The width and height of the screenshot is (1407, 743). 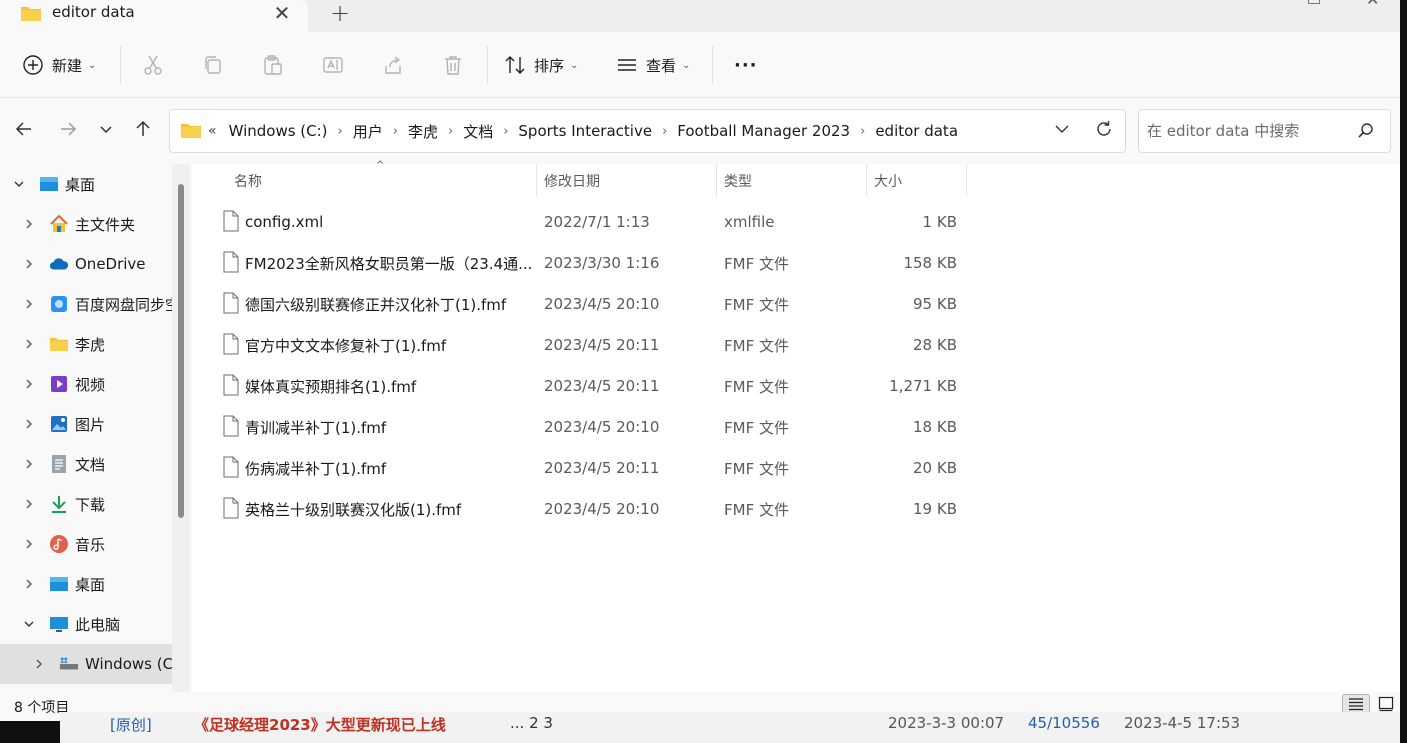 What do you see at coordinates (181, 351) in the screenshot?
I see `sidebar-scroll-thumb` at bounding box center [181, 351].